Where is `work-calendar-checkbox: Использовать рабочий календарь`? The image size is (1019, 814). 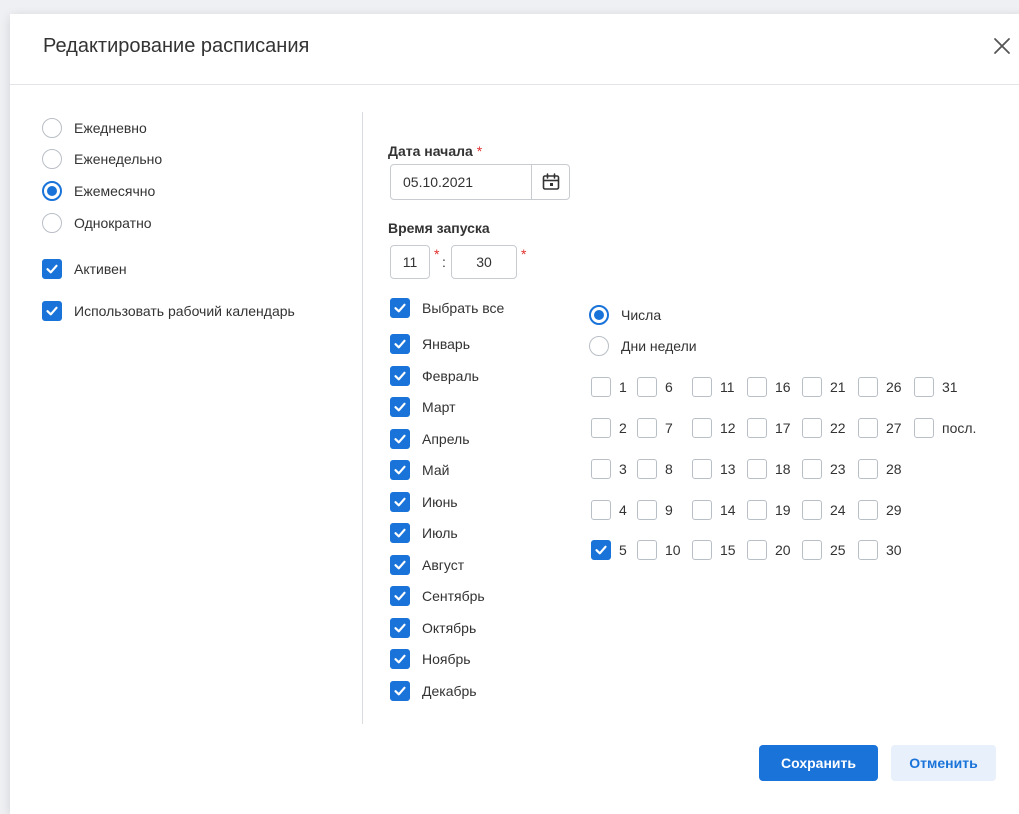 work-calendar-checkbox: Использовать рабочий календарь is located at coordinates (168, 311).